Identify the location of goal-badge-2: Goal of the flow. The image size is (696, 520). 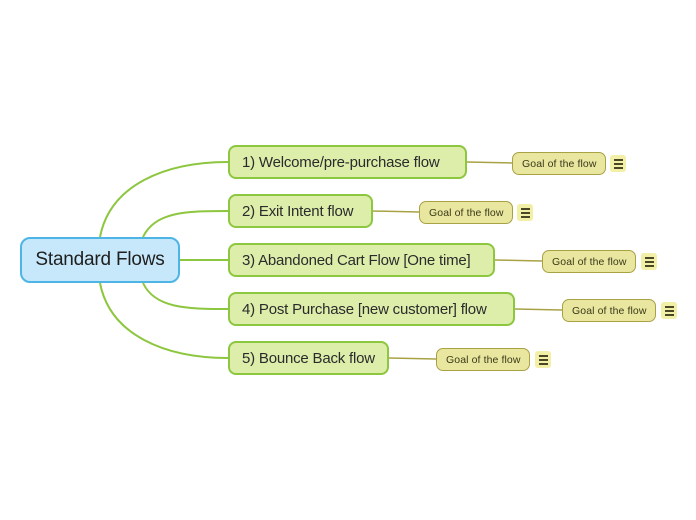
(466, 212).